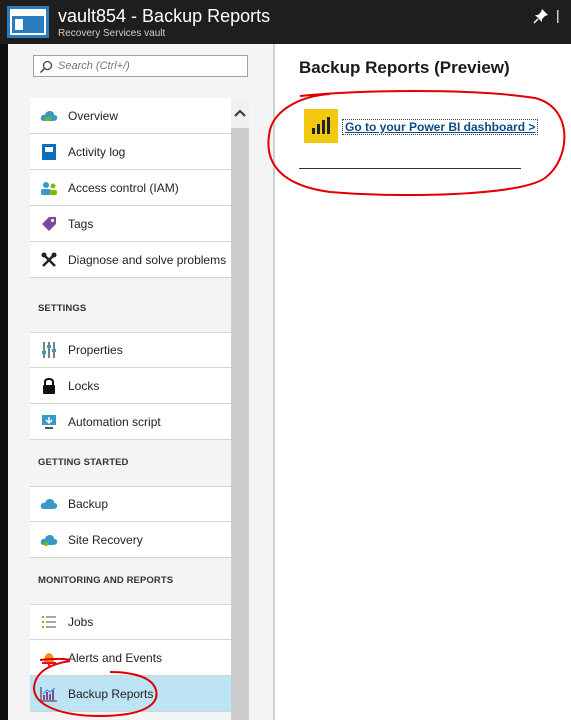 The width and height of the screenshot is (571, 720). I want to click on chart-icon, so click(49, 694).